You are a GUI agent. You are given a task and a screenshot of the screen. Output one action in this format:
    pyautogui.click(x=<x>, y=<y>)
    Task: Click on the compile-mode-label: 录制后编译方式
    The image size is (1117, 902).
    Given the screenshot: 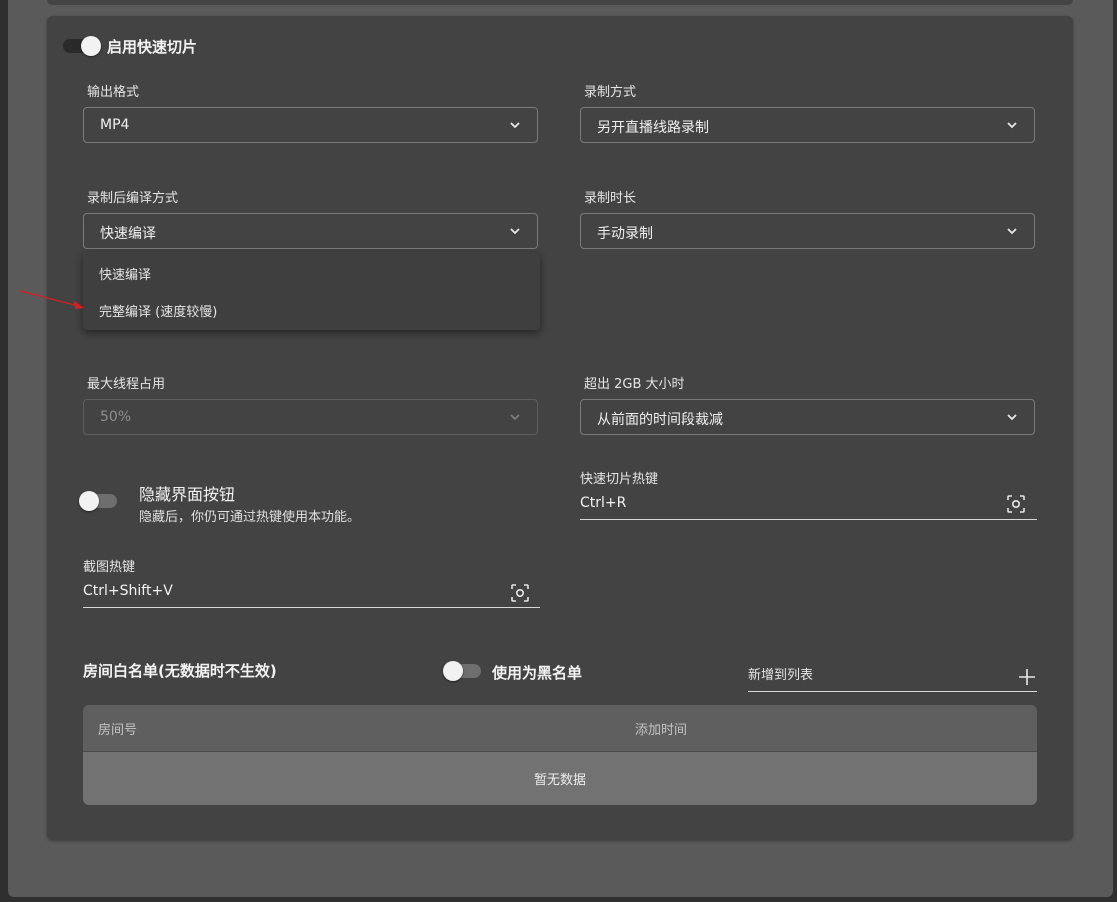 What is the action you would take?
    pyautogui.click(x=133, y=198)
    